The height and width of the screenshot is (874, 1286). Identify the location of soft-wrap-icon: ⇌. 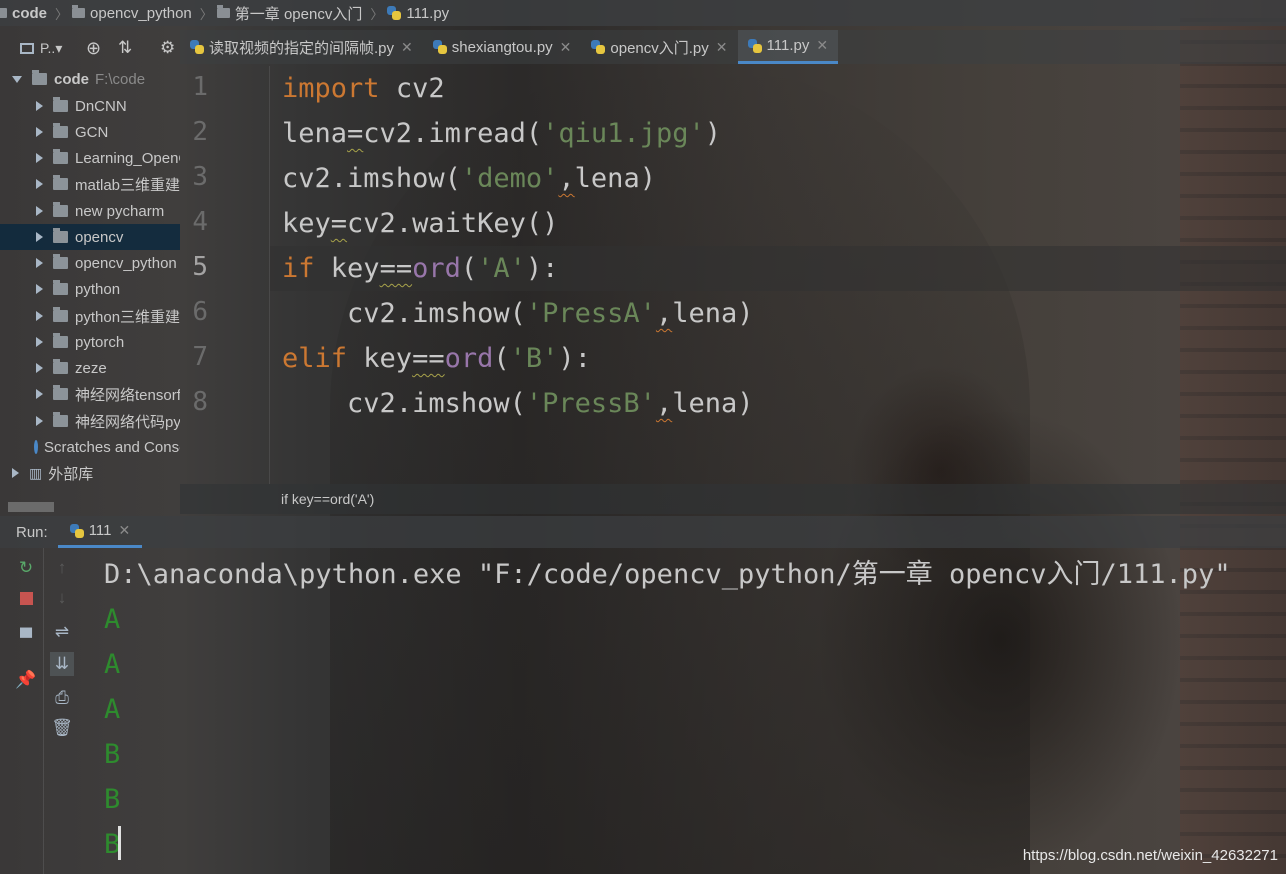
(62, 632).